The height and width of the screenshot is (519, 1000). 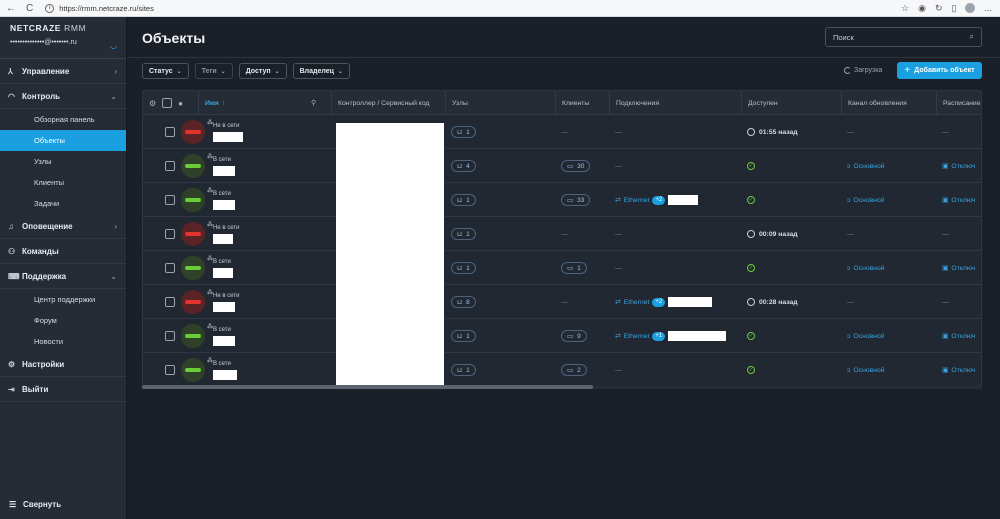 I want to click on sidebar-subitem: Узлы, so click(x=63, y=161).